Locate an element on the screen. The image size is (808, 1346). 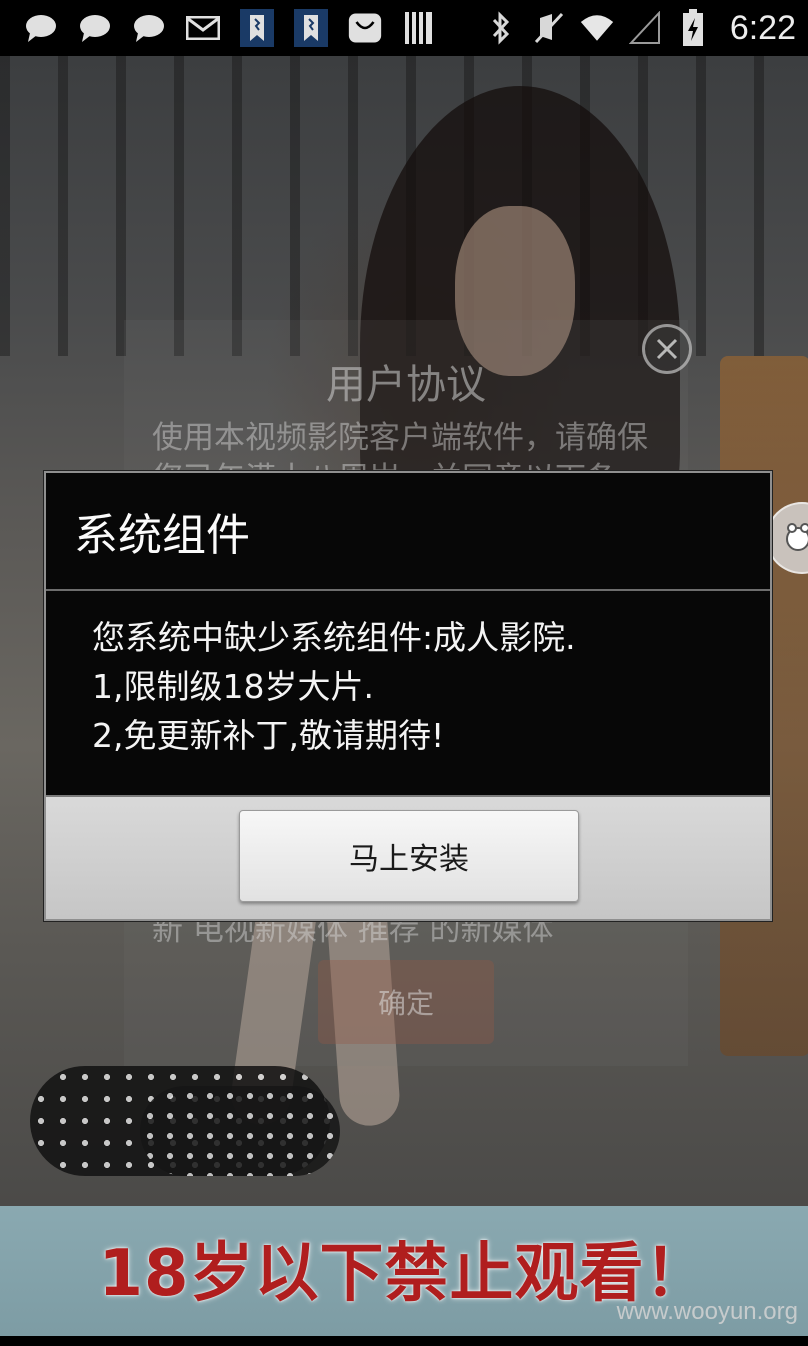
bottom-edge is located at coordinates (404, 1341).